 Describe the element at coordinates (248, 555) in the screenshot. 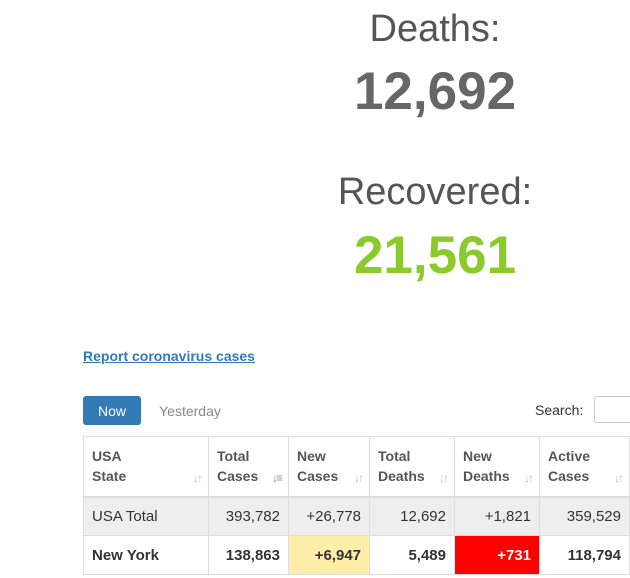

I see `cell-total-cases: 138,863` at that location.